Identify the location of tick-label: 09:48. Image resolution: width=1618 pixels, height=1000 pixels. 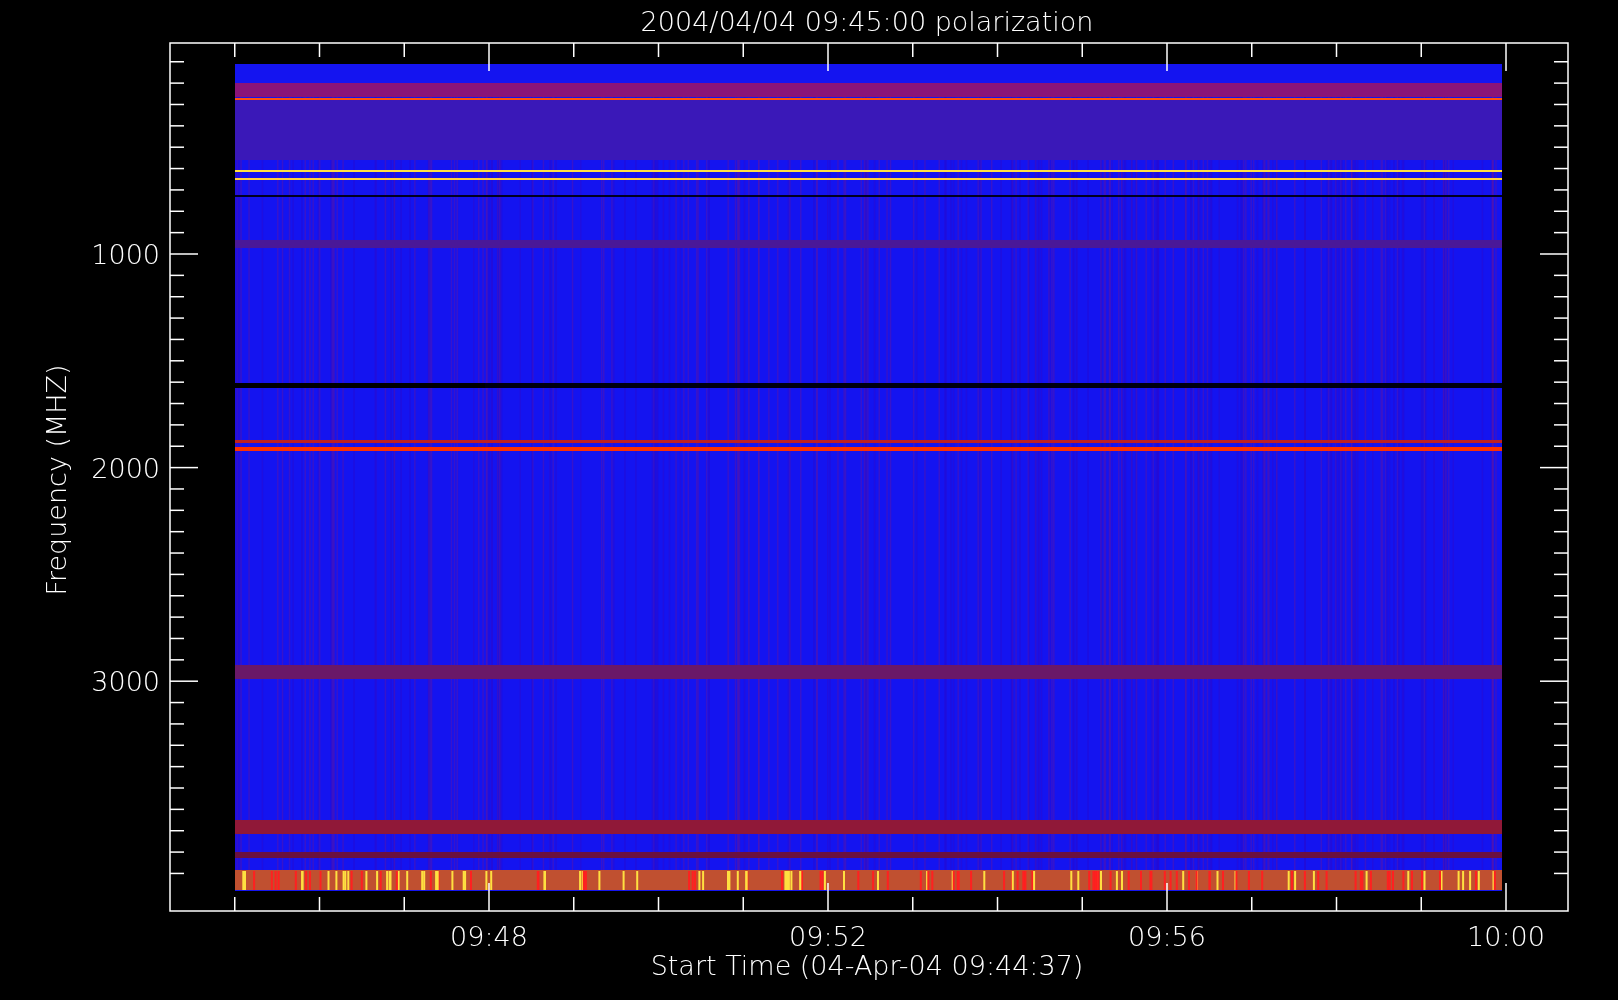
(489, 936).